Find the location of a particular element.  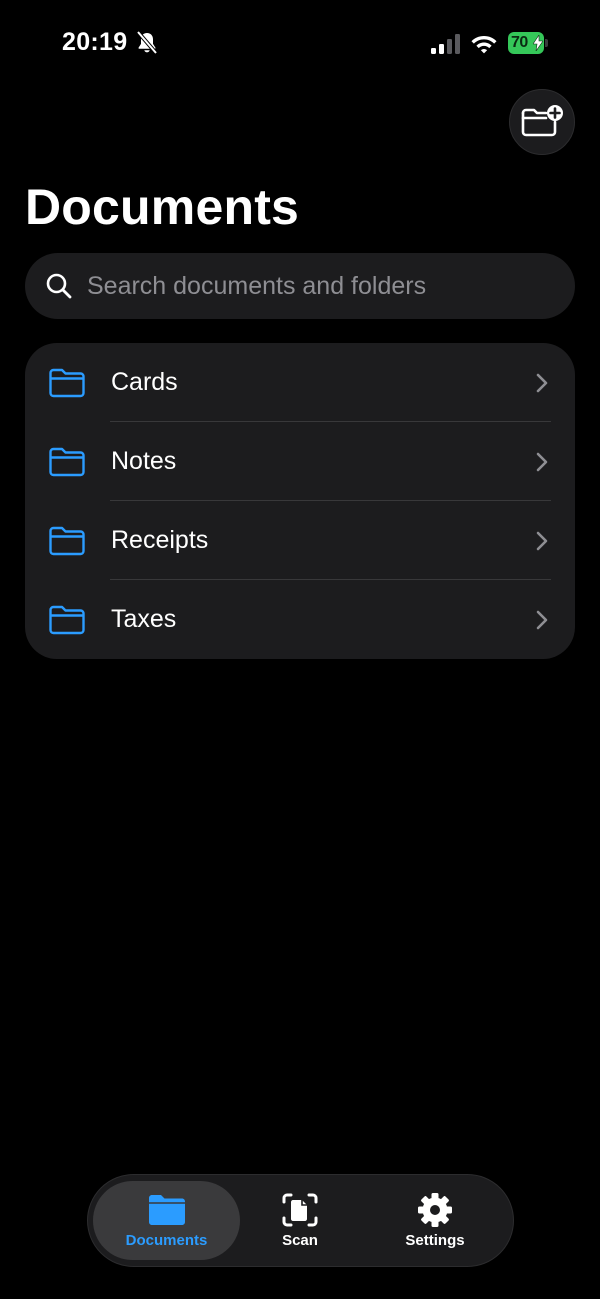

tab-scan: Scan is located at coordinates (300, 1220).